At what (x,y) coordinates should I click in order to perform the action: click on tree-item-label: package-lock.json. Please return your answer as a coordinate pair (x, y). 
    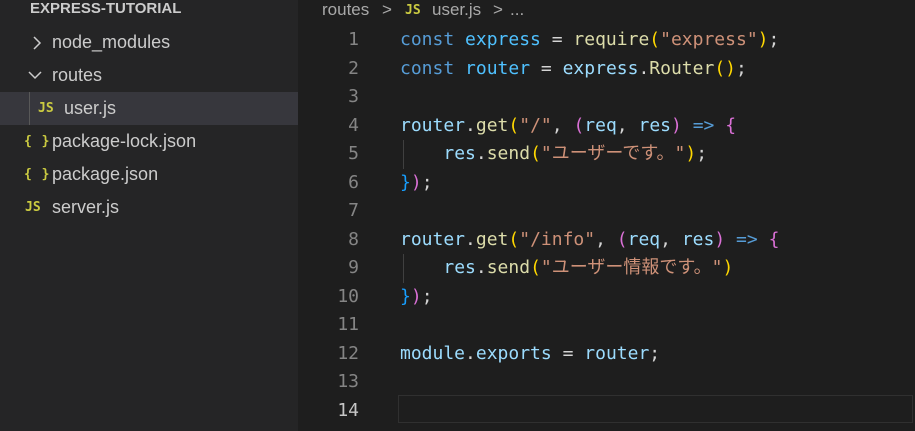
    Looking at the image, I should click on (124, 141).